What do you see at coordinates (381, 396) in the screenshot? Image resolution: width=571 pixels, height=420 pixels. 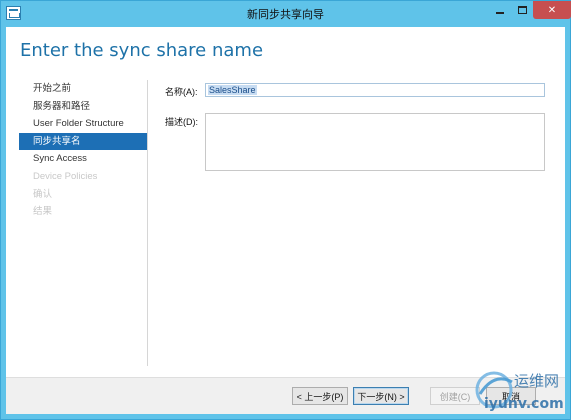 I see `next-button: 下一步(N) >` at bounding box center [381, 396].